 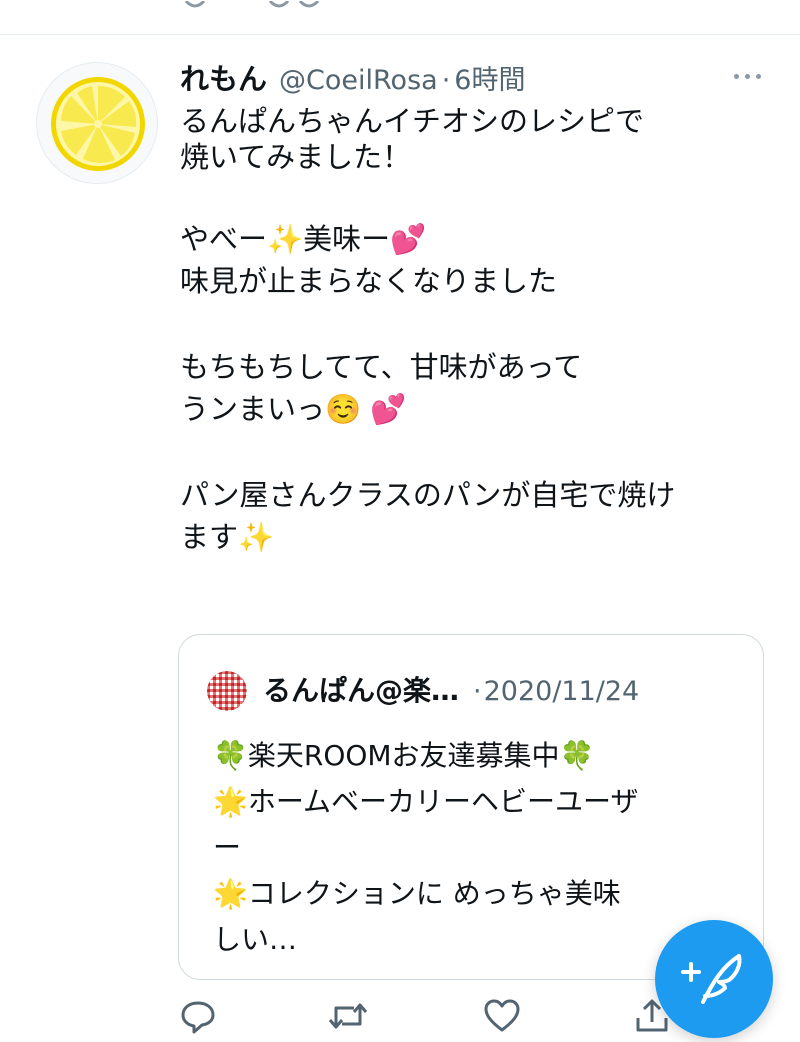 I want to click on gingham-avatar-icon, so click(x=227, y=691).